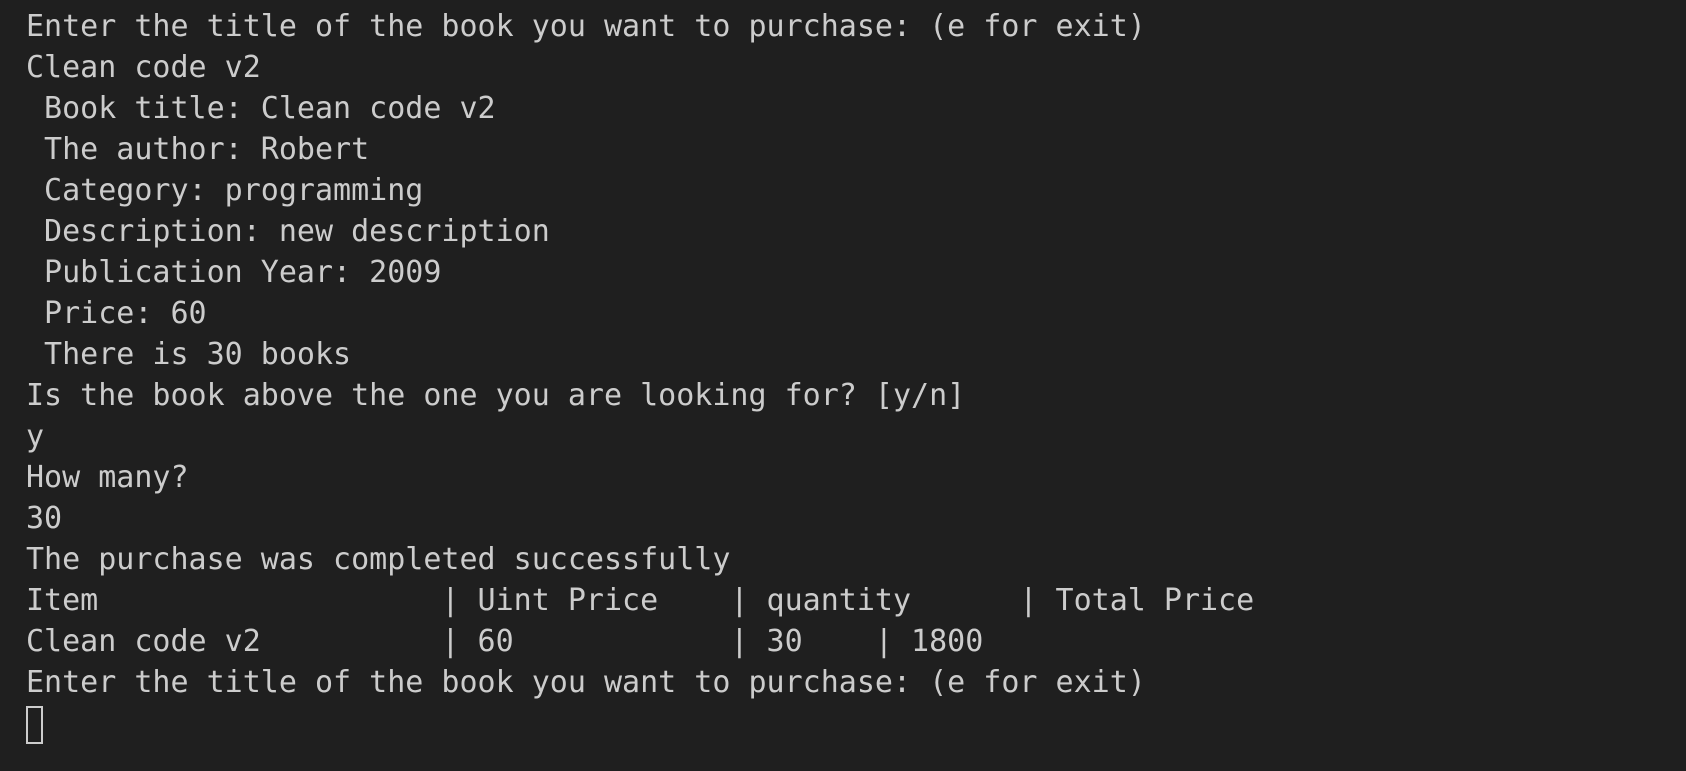 This screenshot has width=1686, height=771. Describe the element at coordinates (143, 67) in the screenshot. I see `user-input-title: Clean code v2` at that location.